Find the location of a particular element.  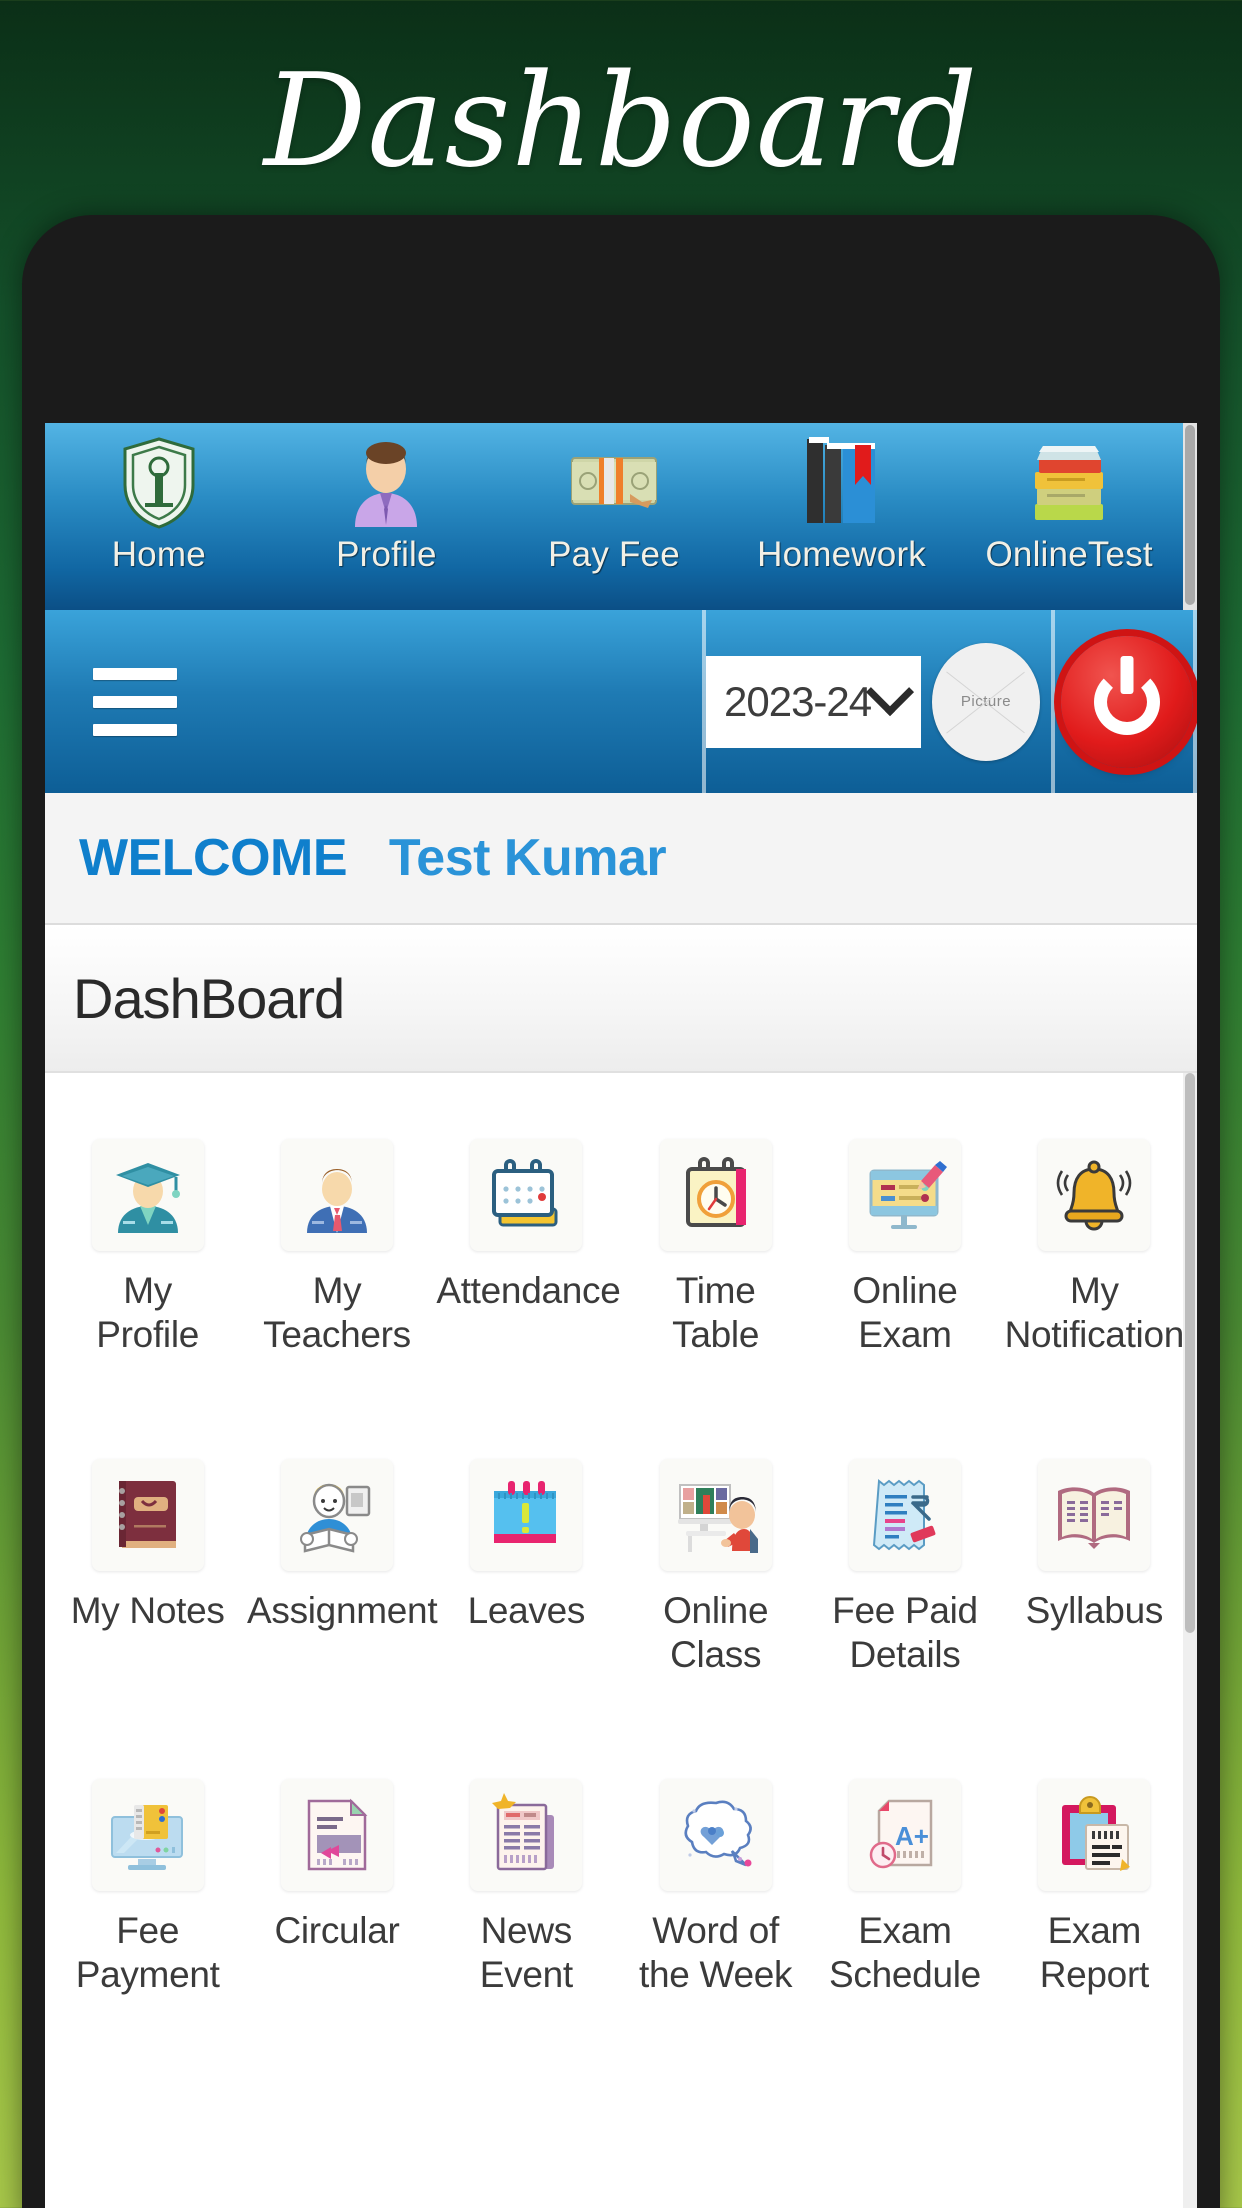

document-megaphone-icon is located at coordinates (336, 1835).